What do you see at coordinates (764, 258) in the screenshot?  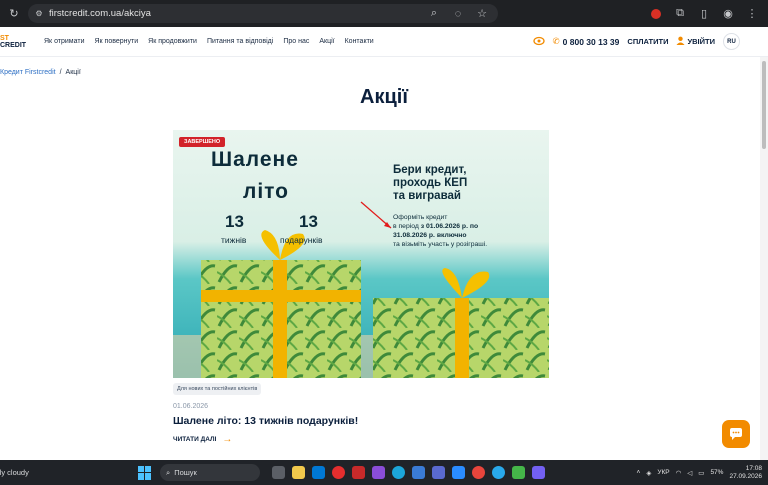 I see `scrollbar` at bounding box center [764, 258].